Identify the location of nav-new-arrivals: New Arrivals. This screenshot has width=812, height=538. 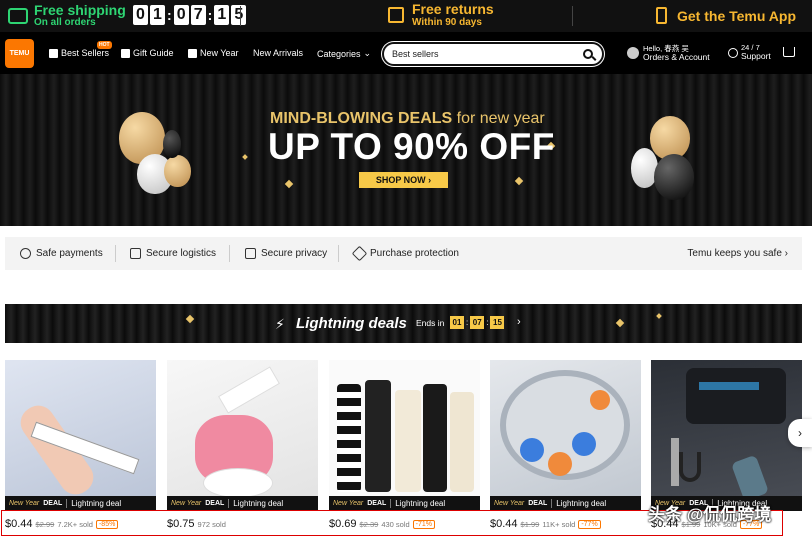
(278, 53).